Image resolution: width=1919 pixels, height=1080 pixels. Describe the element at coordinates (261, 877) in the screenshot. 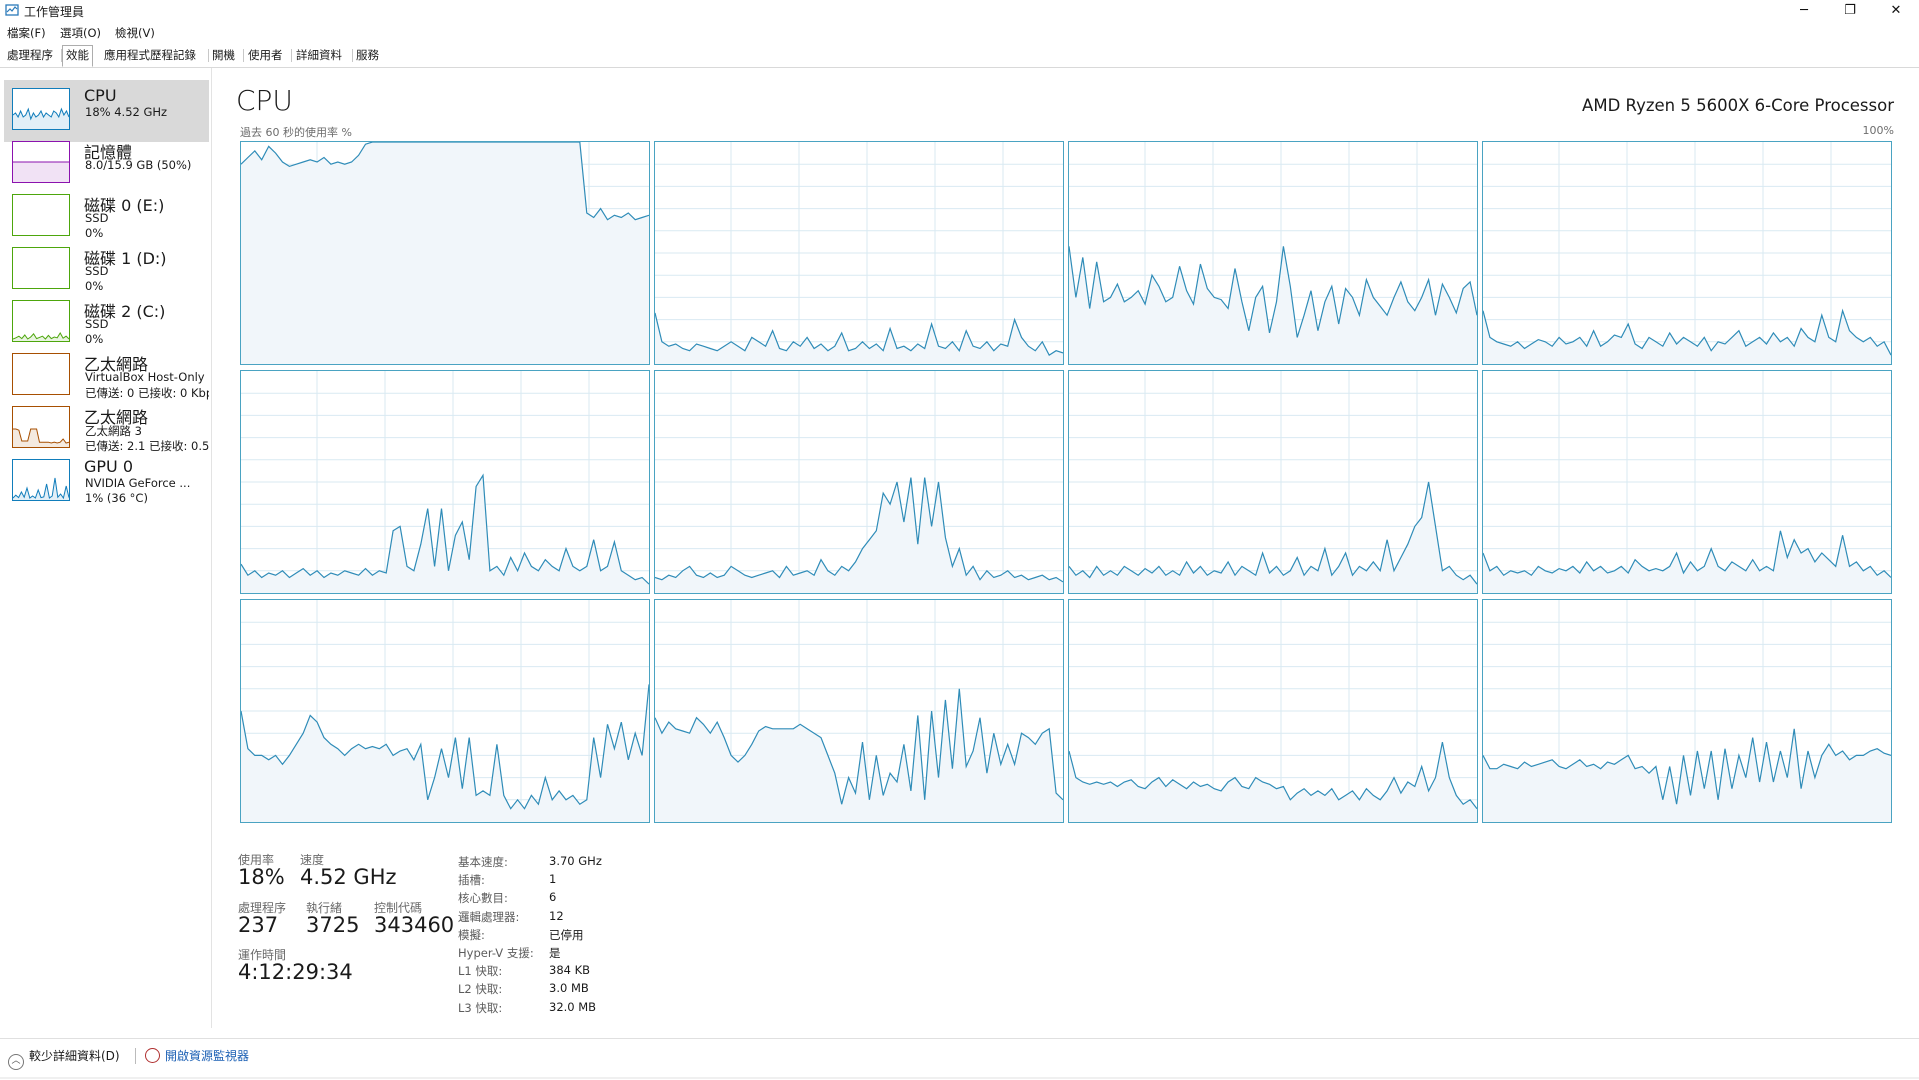

I see `utilization-value: 18%` at that location.